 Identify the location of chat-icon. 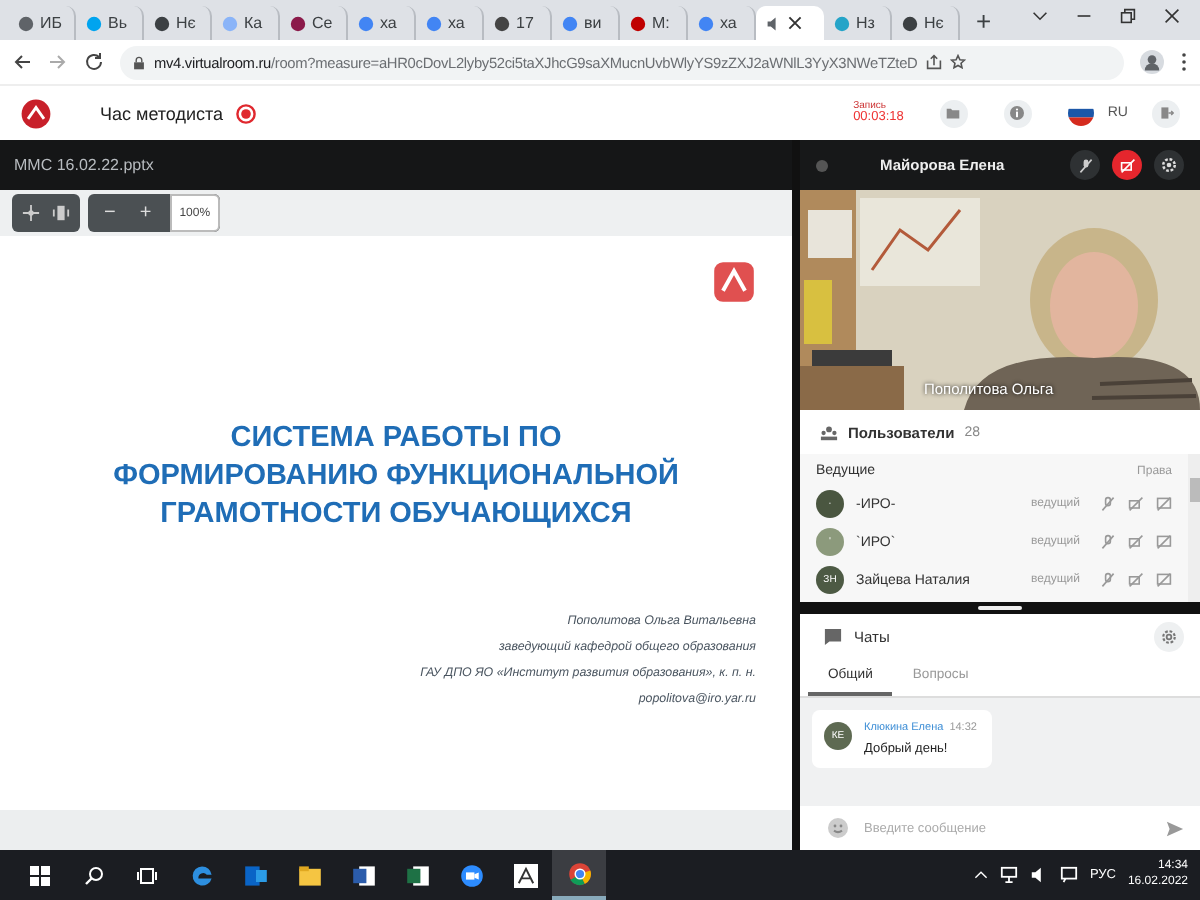
(833, 636).